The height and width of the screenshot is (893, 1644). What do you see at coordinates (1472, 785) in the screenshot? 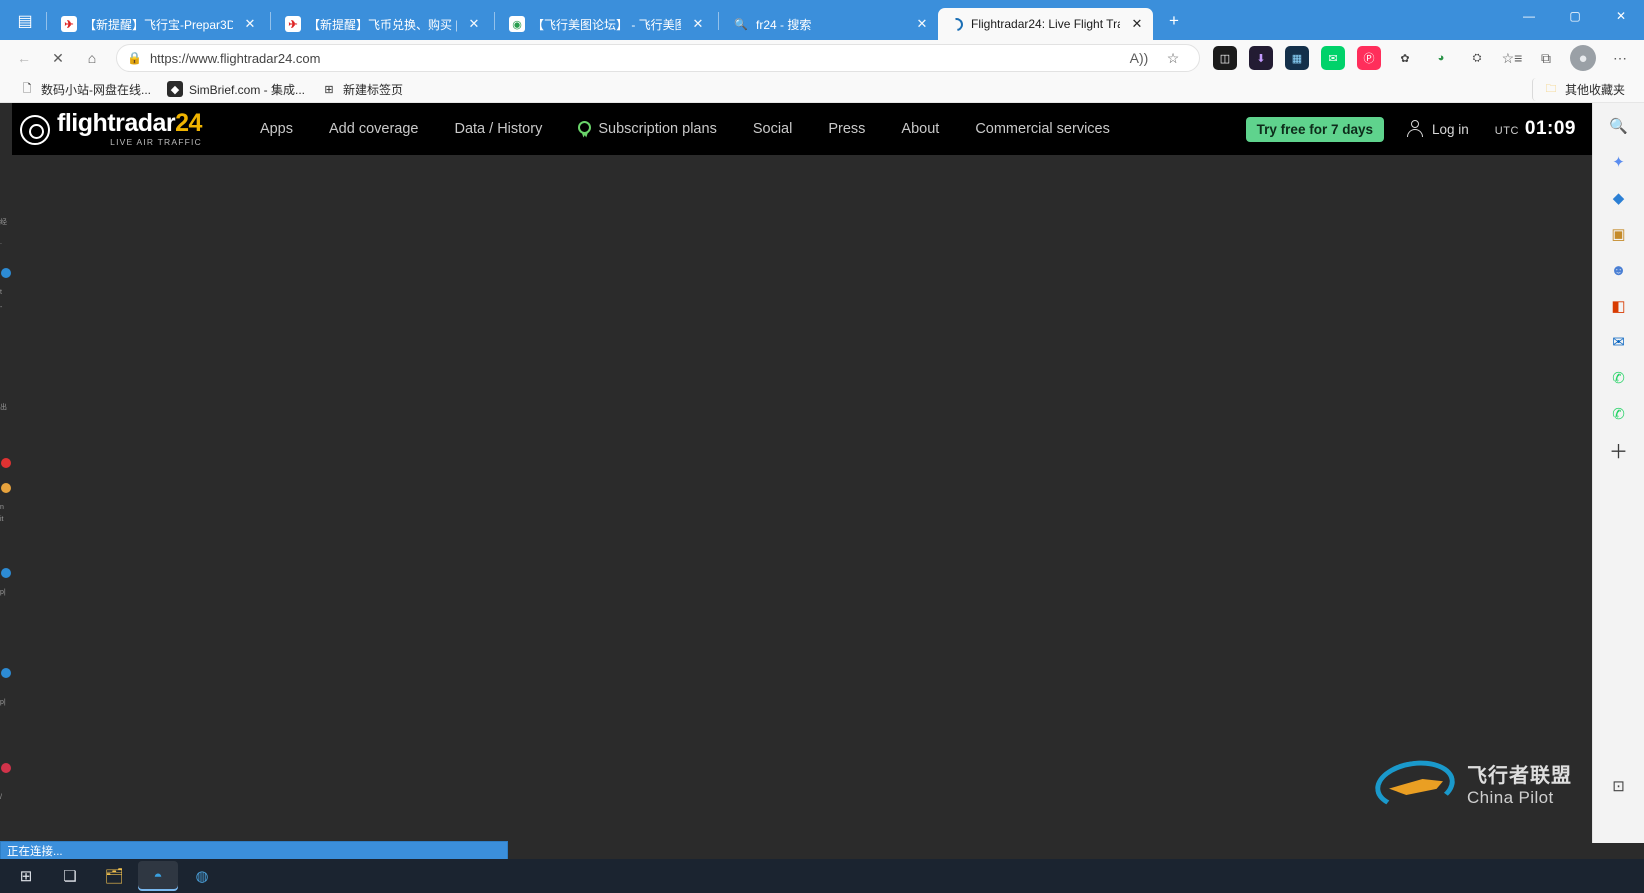
I see `watermark: 飞行者联盟 China Pilot` at bounding box center [1472, 785].